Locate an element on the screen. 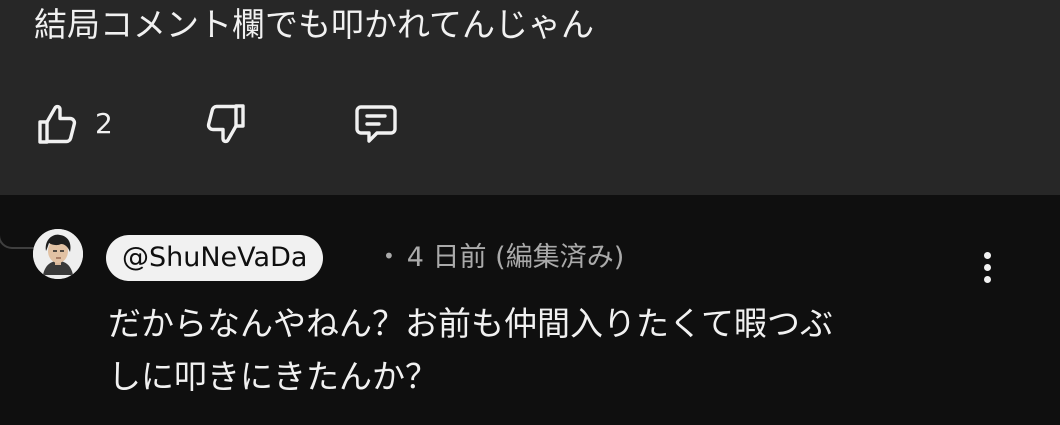 This screenshot has height=425, width=1060. thread-connector is located at coordinates (18, 233).